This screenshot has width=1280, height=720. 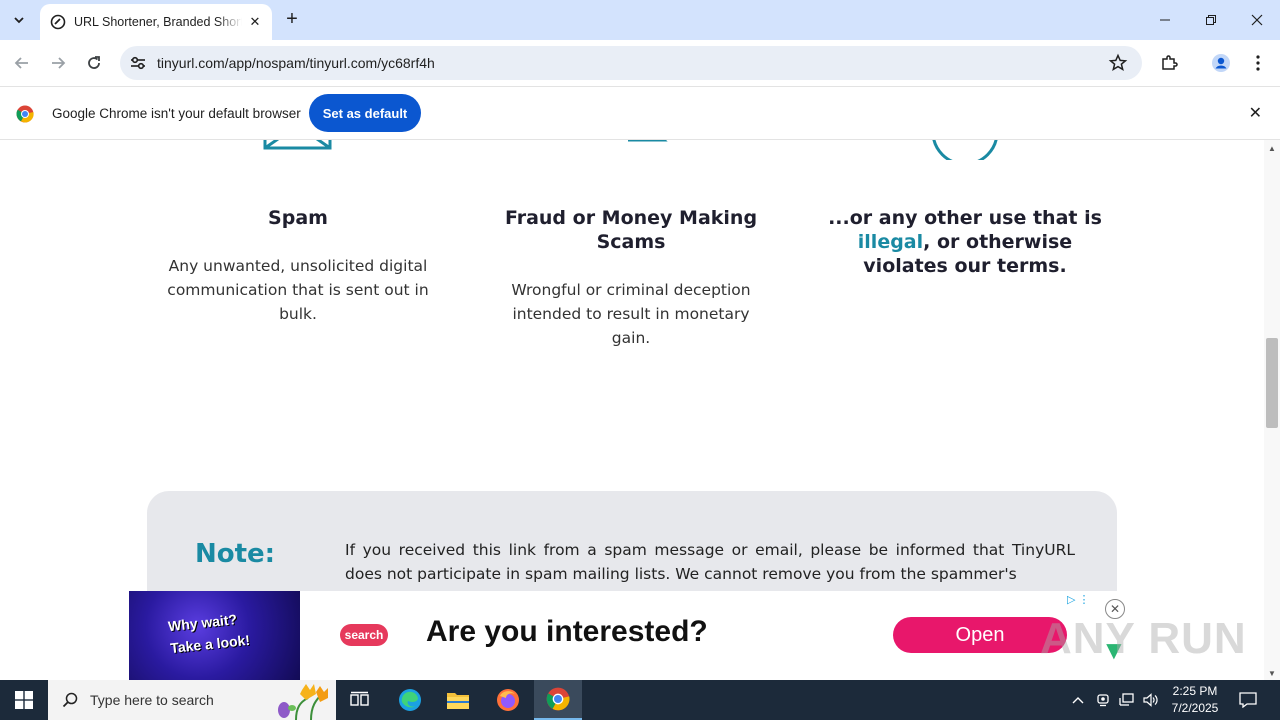 What do you see at coordinates (1272, 673) in the screenshot?
I see `scroll-down-arrow-icon: ▼` at bounding box center [1272, 673].